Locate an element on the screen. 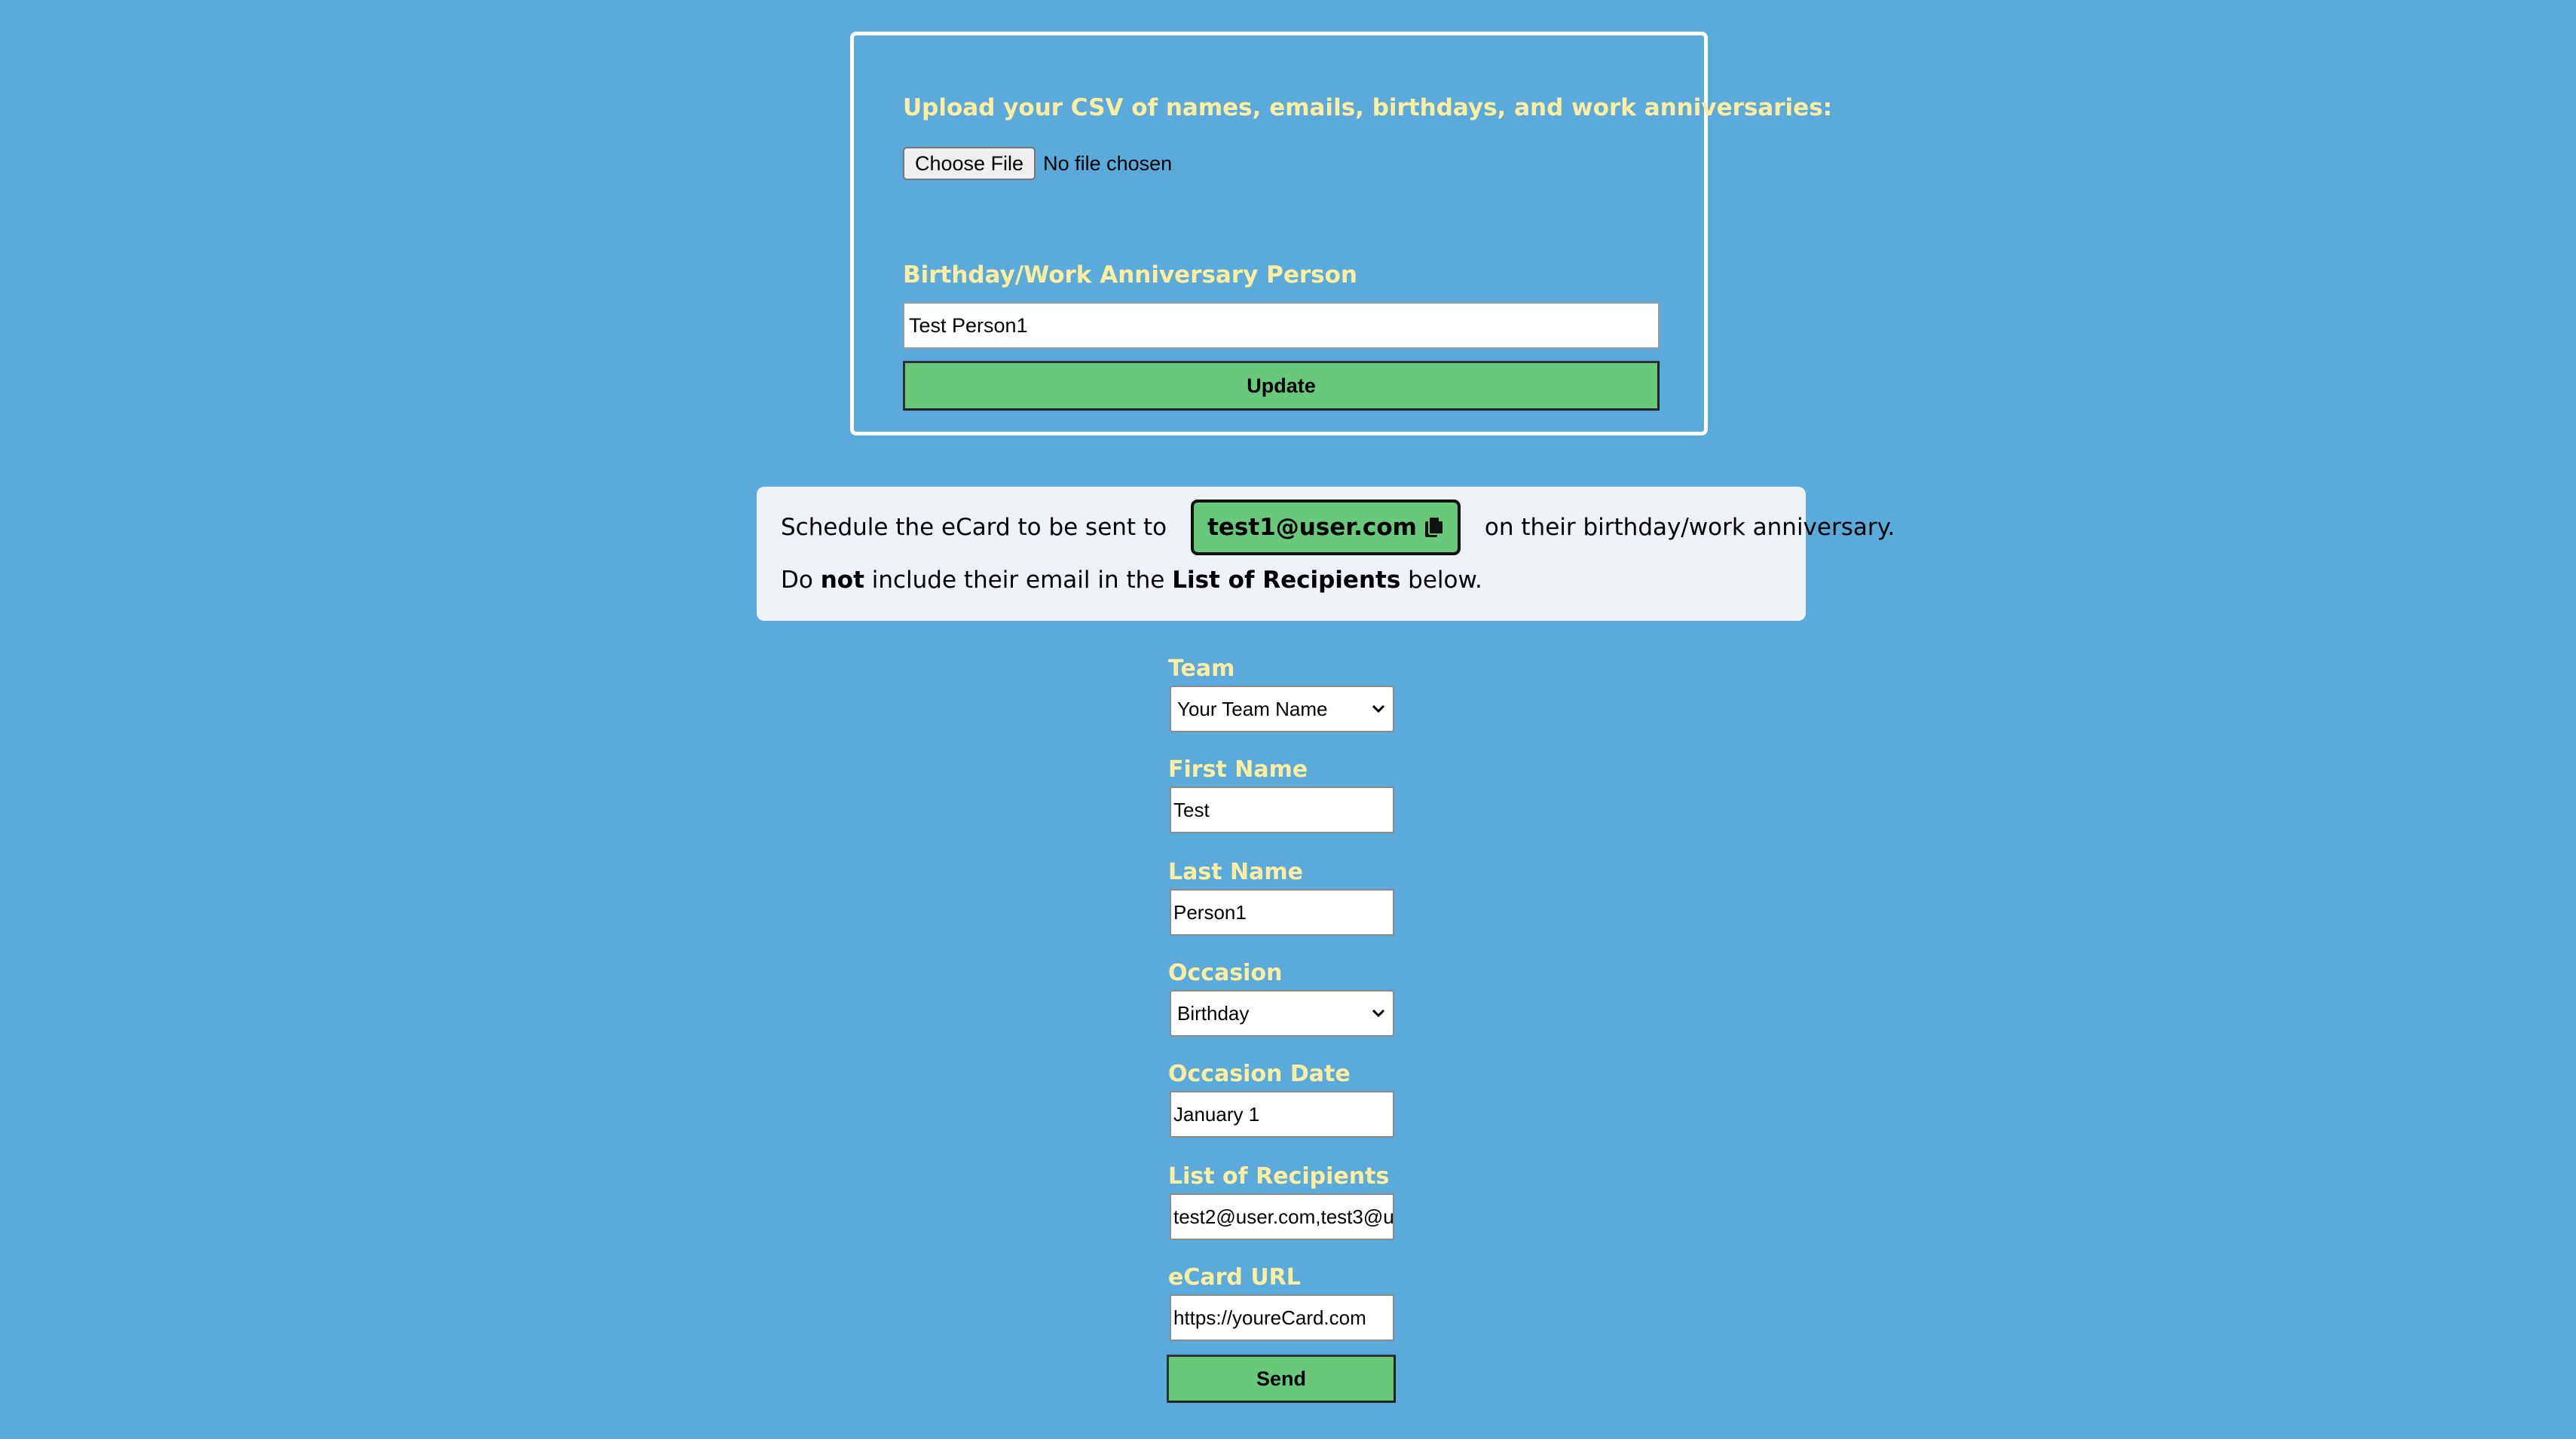 The height and width of the screenshot is (1439, 2576). first-name-field: Test is located at coordinates (1282, 810).